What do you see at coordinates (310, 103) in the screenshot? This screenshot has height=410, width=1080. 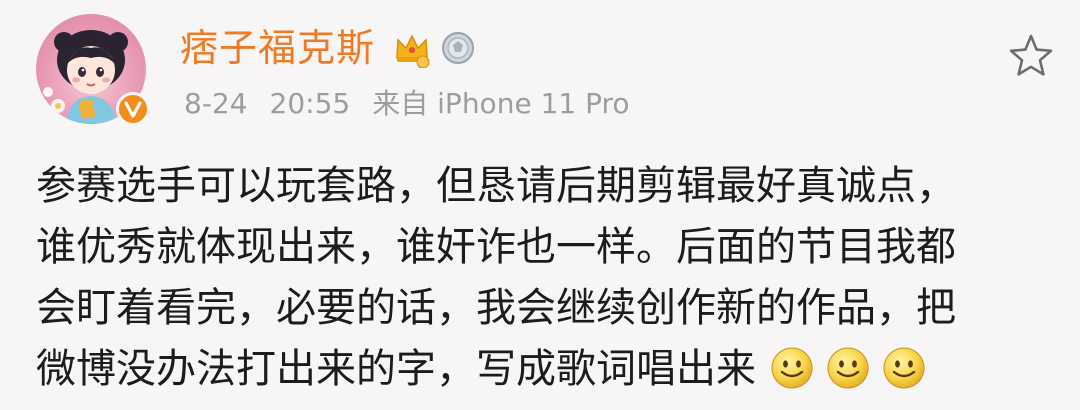 I see `post-time: 20:55` at bounding box center [310, 103].